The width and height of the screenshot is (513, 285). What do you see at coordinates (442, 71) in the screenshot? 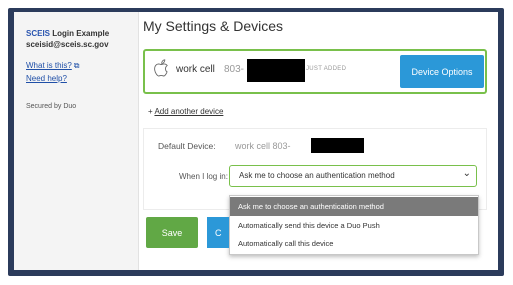
I see `device-options-button: Device Options` at bounding box center [442, 71].